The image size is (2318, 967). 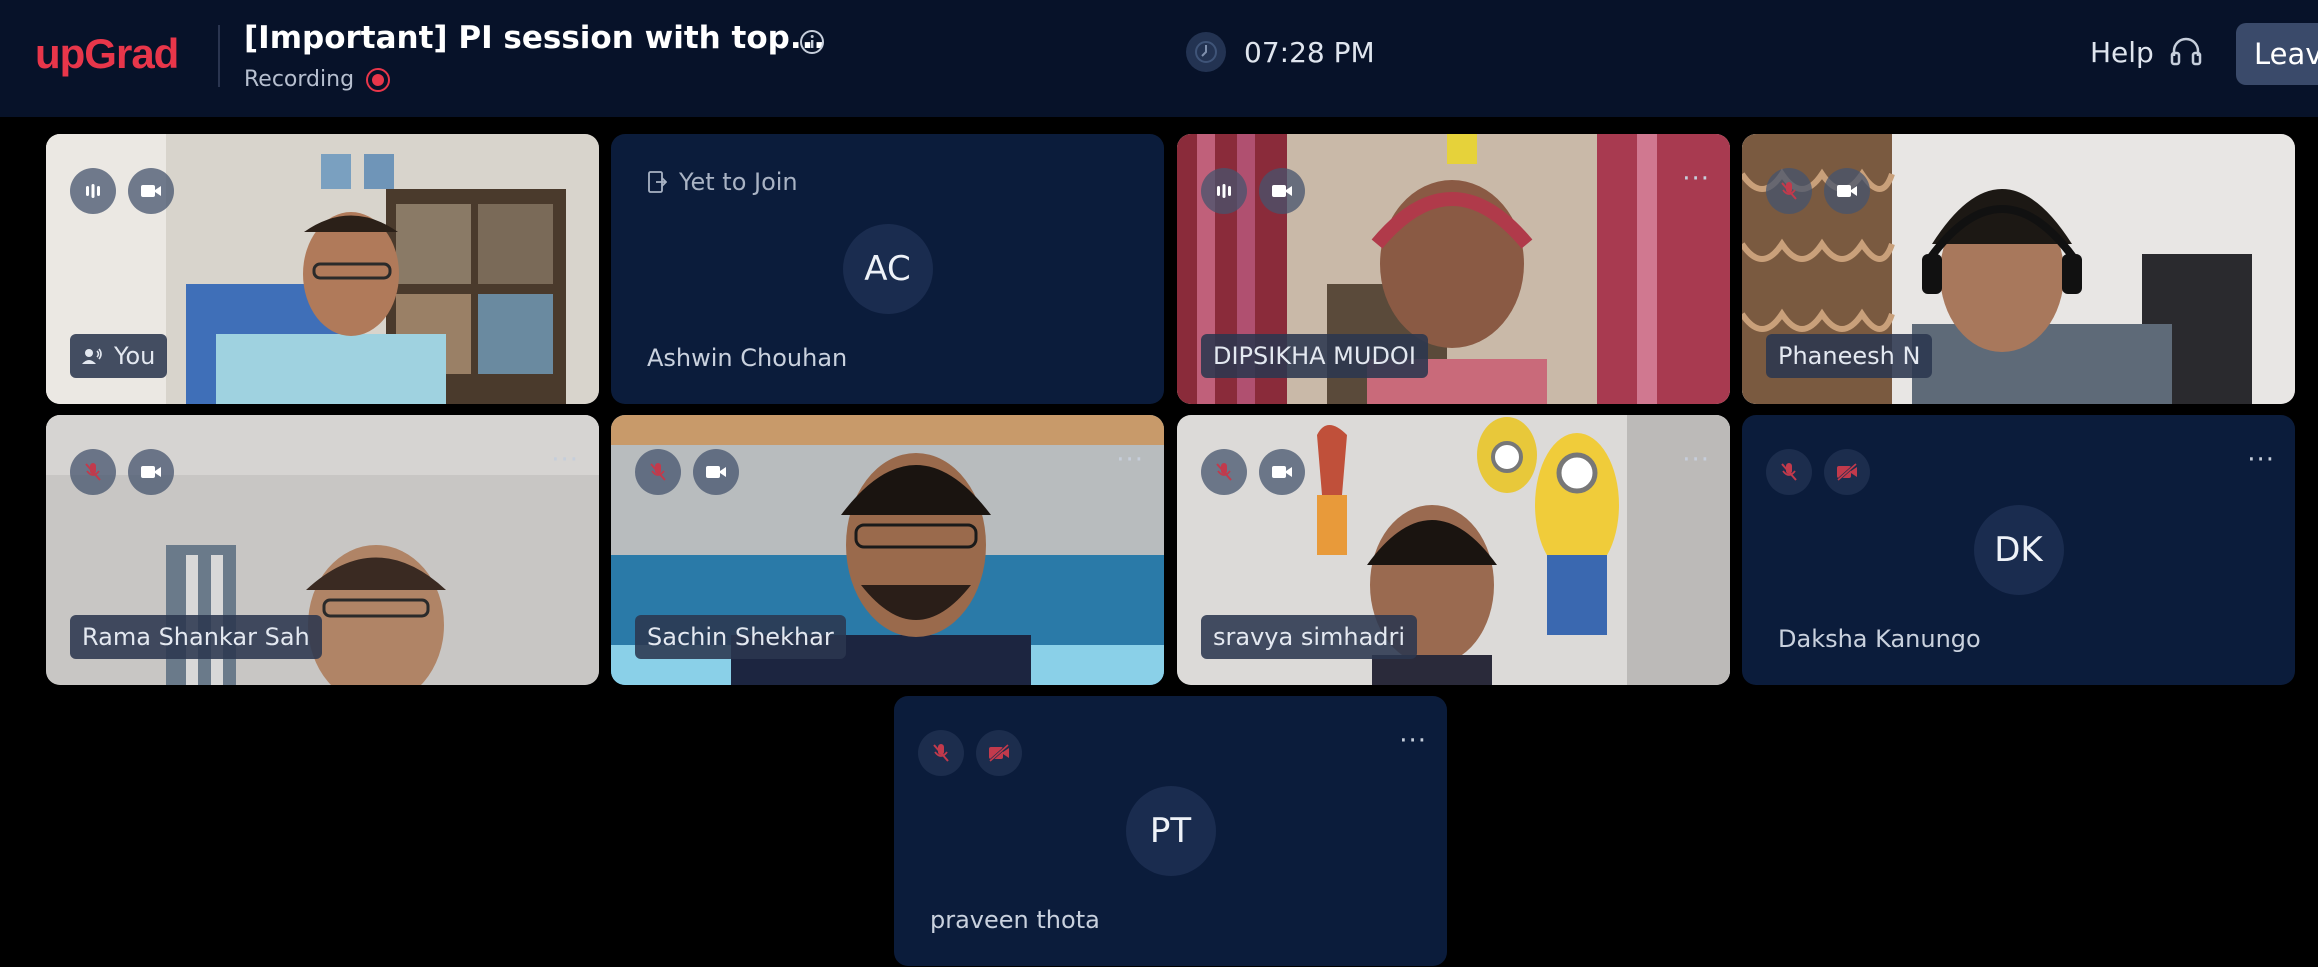 What do you see at coordinates (135, 356) in the screenshot?
I see `participant-name: You` at bounding box center [135, 356].